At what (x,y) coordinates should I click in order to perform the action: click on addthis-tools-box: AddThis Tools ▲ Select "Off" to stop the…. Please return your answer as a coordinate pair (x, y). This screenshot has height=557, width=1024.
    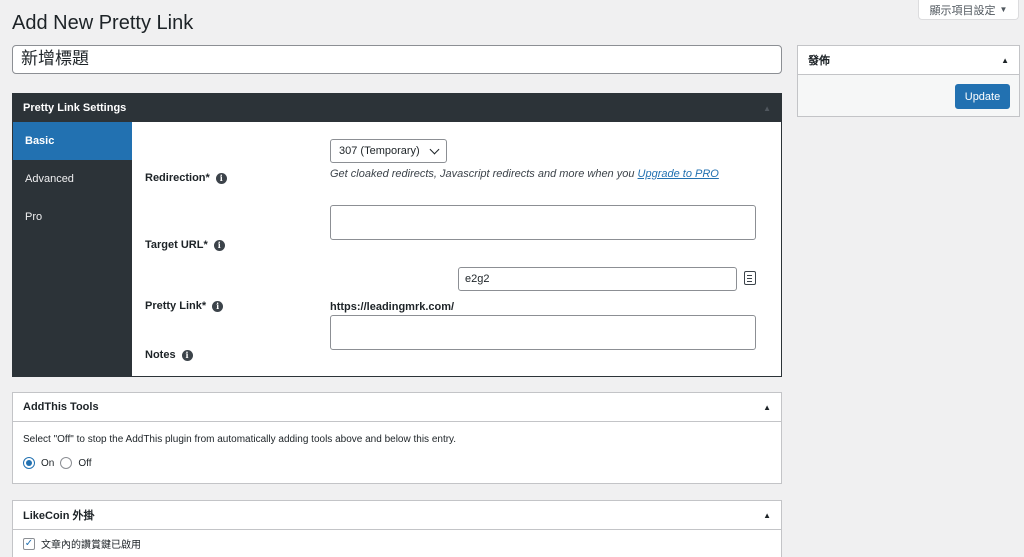
    Looking at the image, I should click on (397, 438).